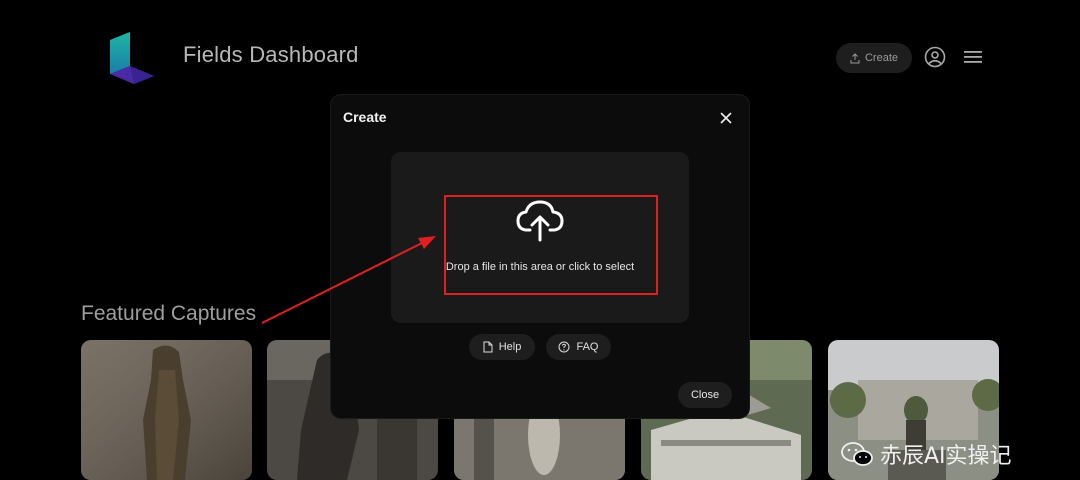 The height and width of the screenshot is (480, 1080). What do you see at coordinates (857, 453) in the screenshot?
I see `wechat-icon` at bounding box center [857, 453].